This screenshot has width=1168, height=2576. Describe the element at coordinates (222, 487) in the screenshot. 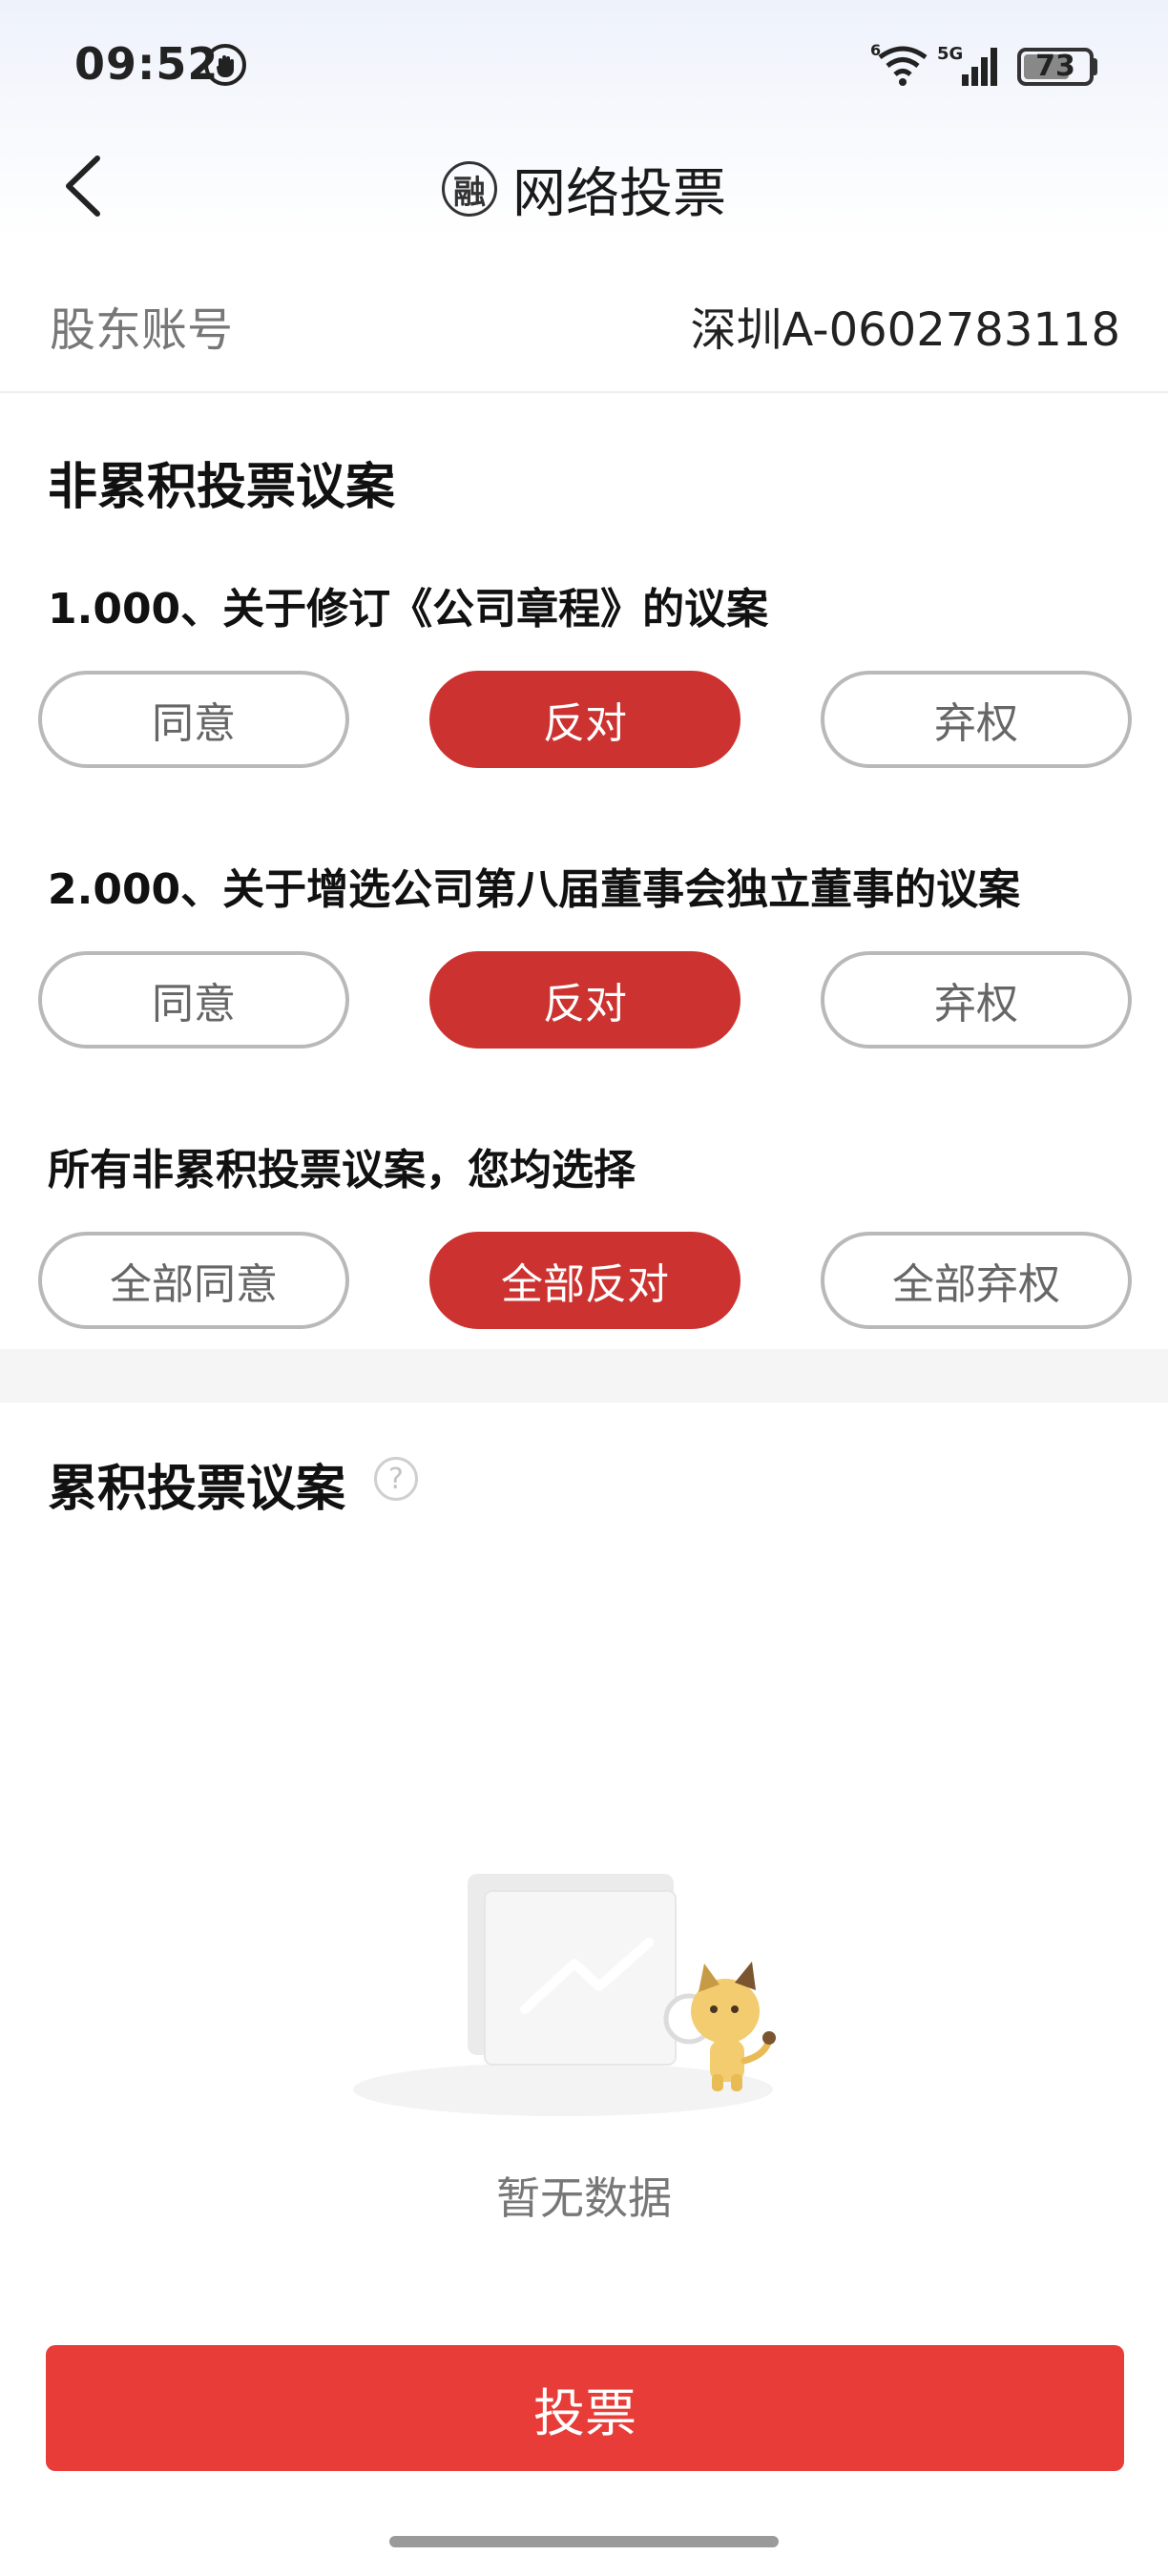

I see `non-cumulative-section-title: 非累积投票议案` at that location.